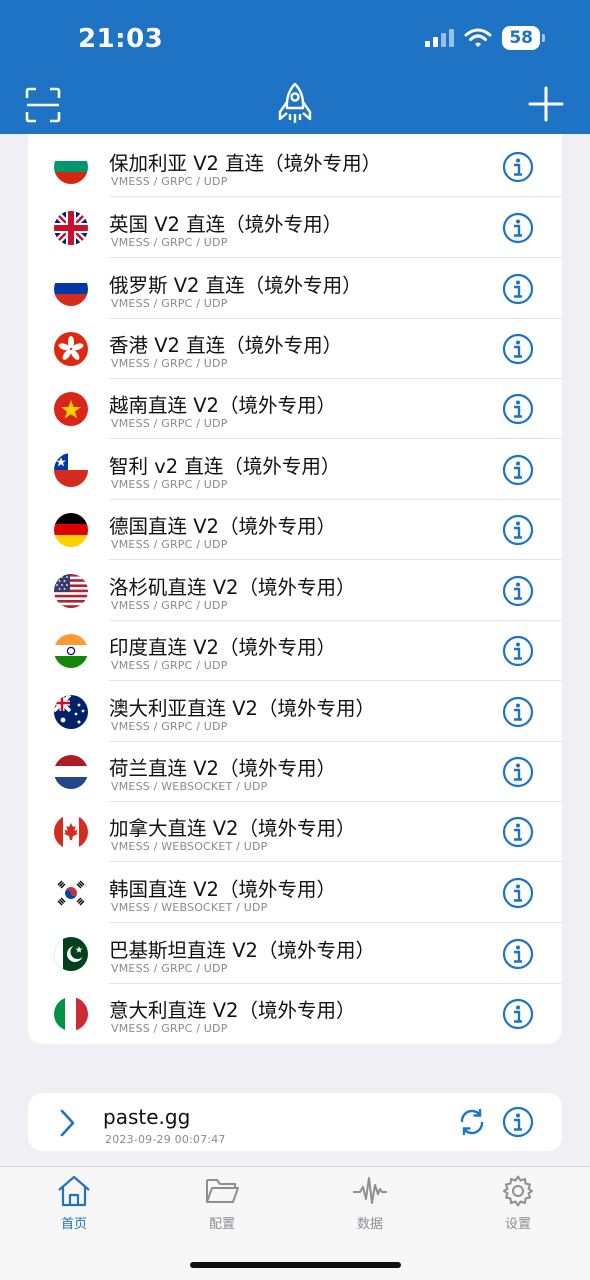 The width and height of the screenshot is (590, 1280). What do you see at coordinates (68, 1123) in the screenshot?
I see `chevron-right-icon` at bounding box center [68, 1123].